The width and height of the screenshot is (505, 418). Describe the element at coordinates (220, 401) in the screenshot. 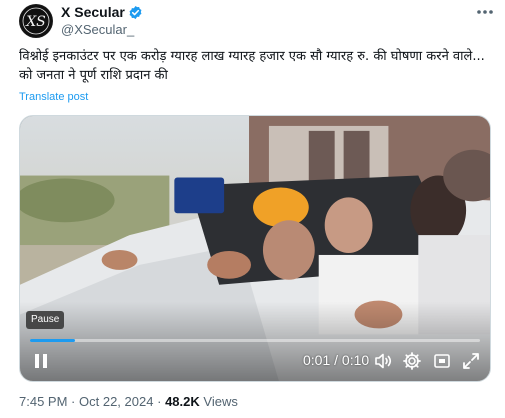

I see `views-label: Views` at that location.